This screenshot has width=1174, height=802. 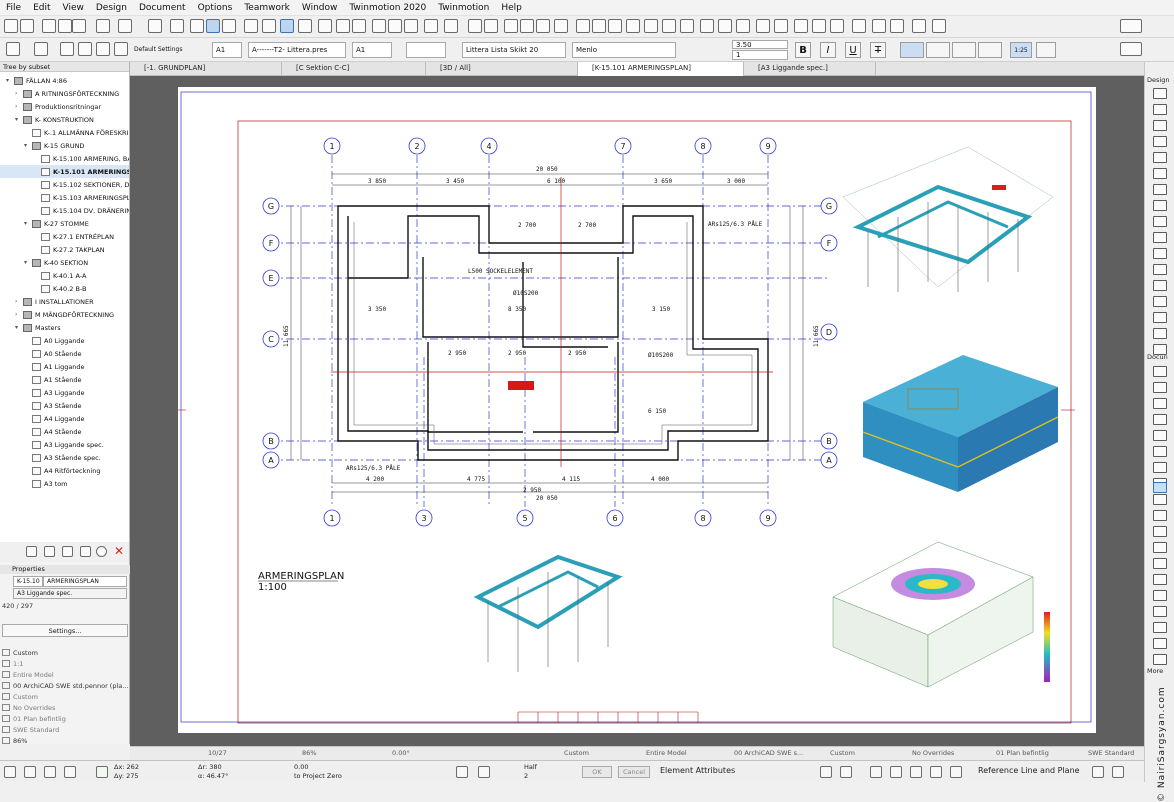 I want to click on italic-button: I, so click(x=828, y=50).